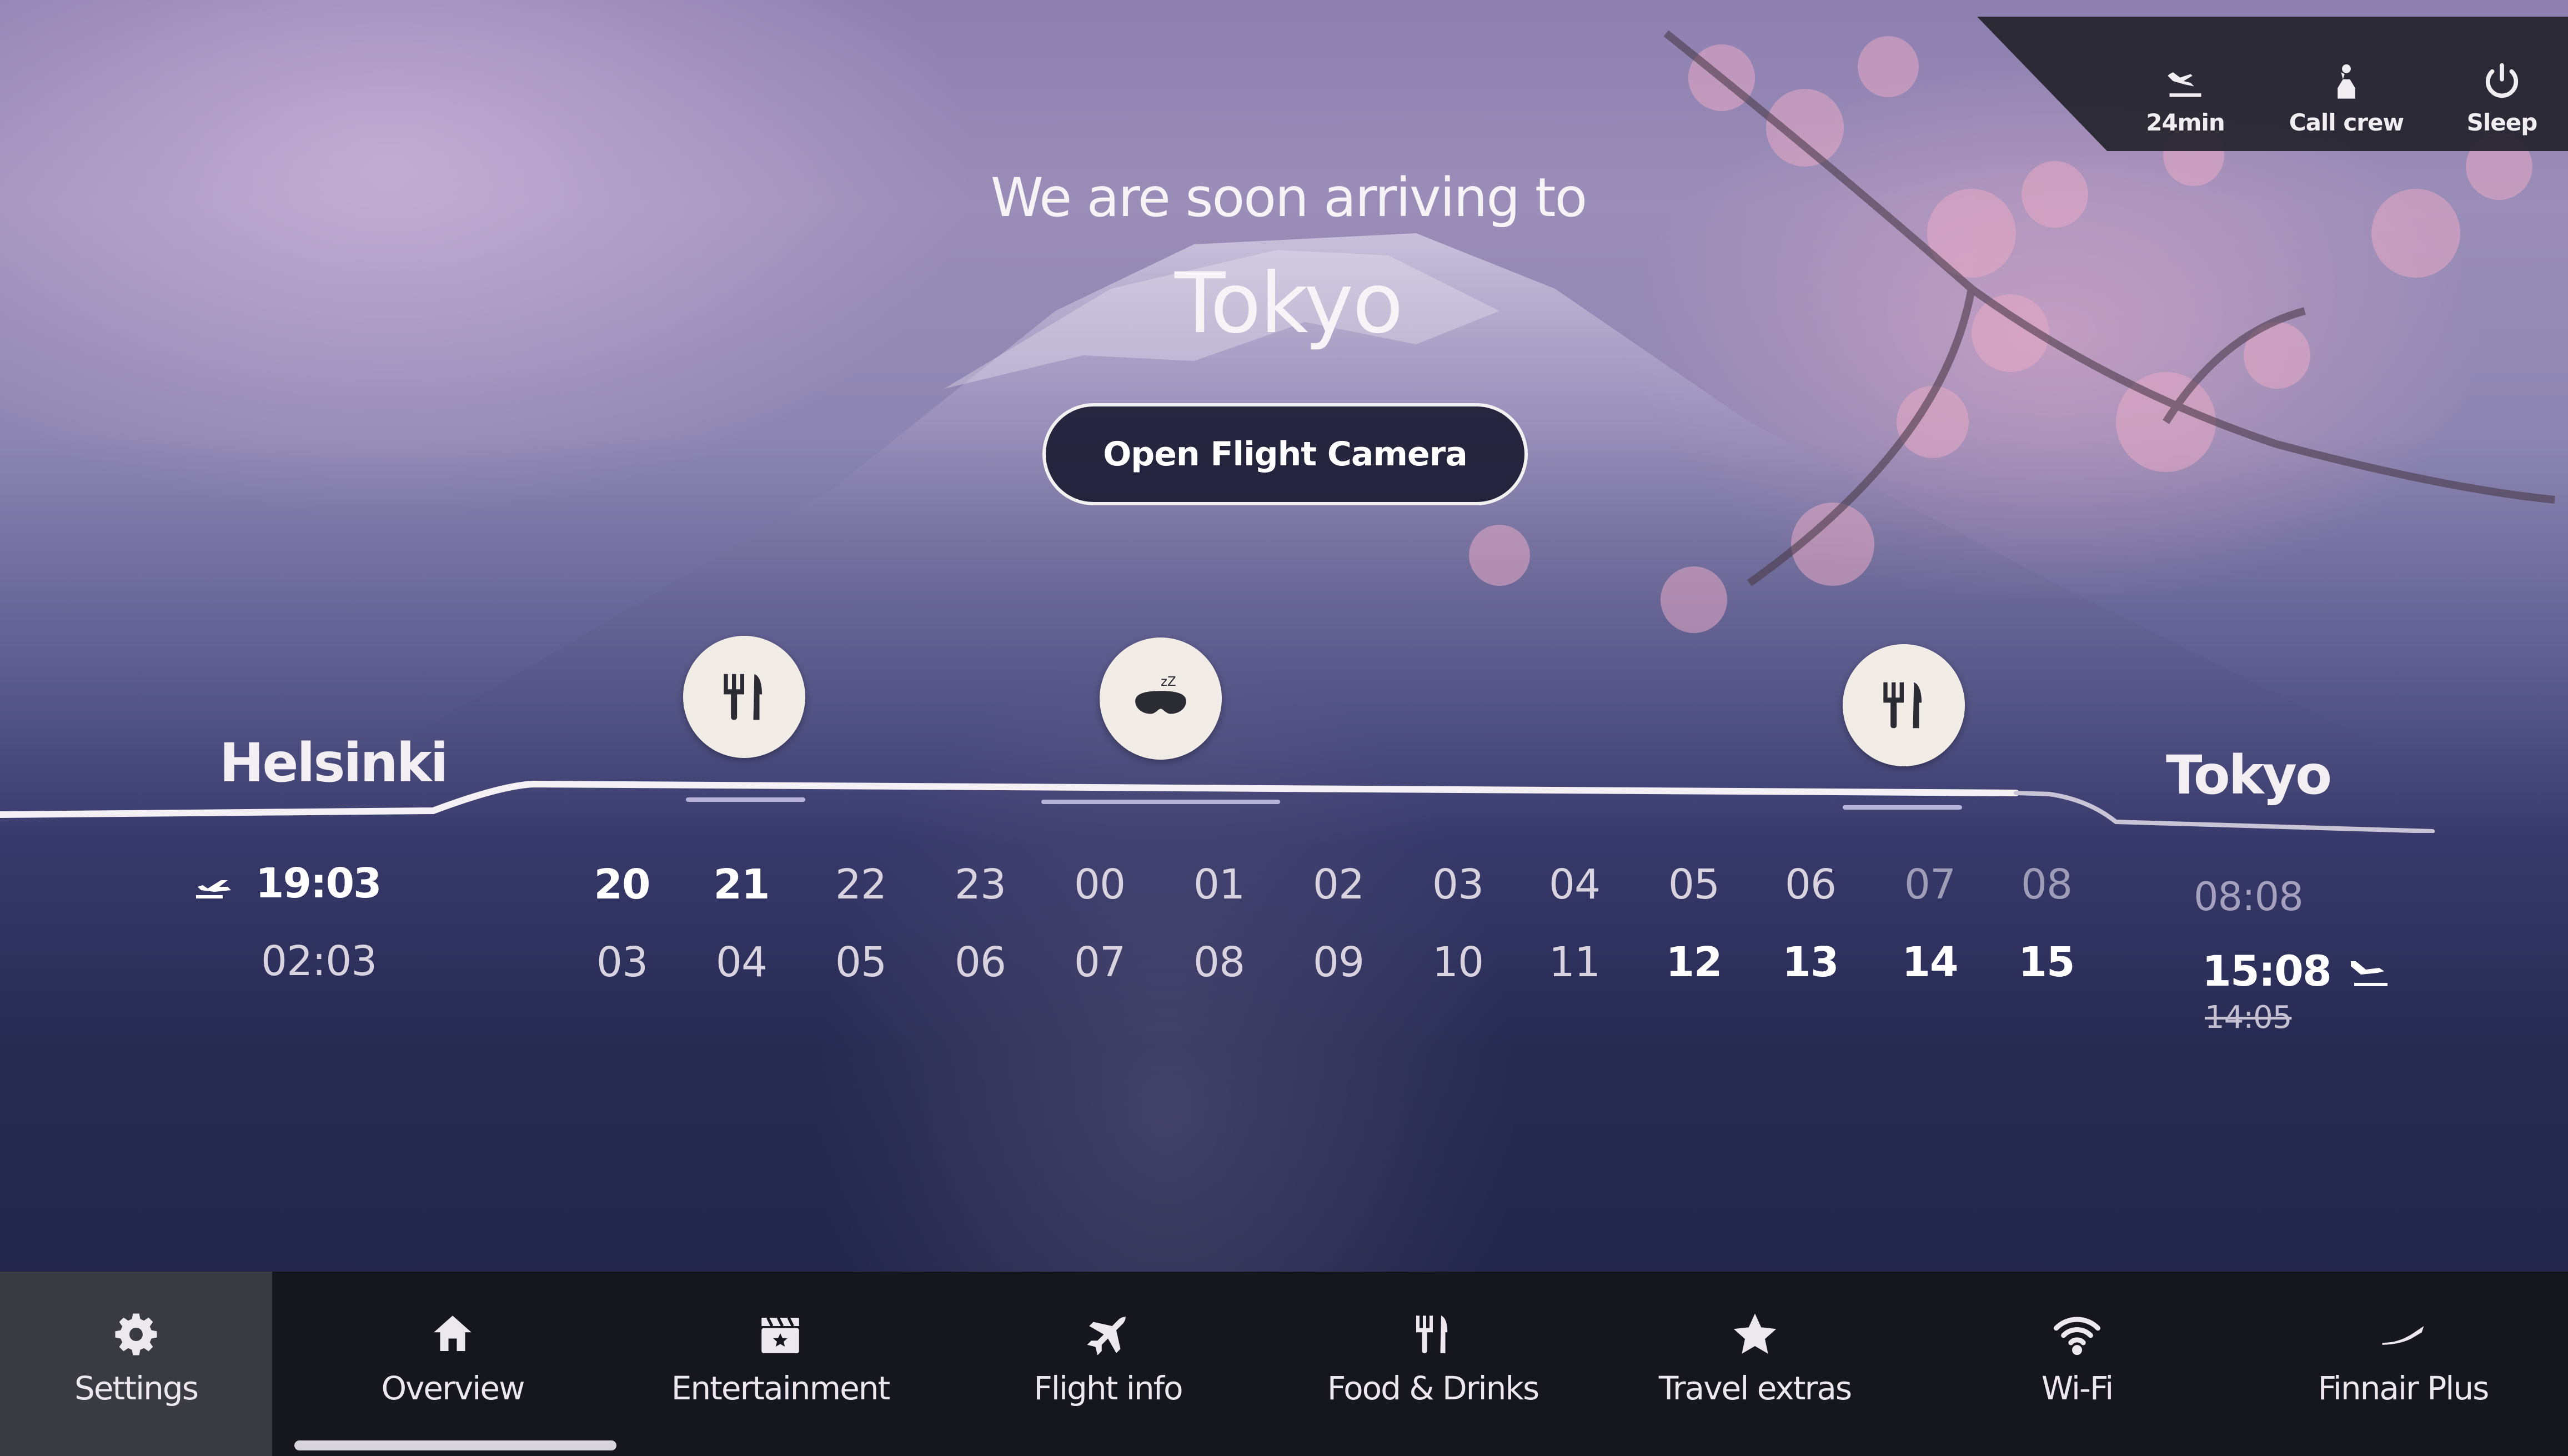  I want to click on arrival-time-destination: 15:08, so click(2298, 971).